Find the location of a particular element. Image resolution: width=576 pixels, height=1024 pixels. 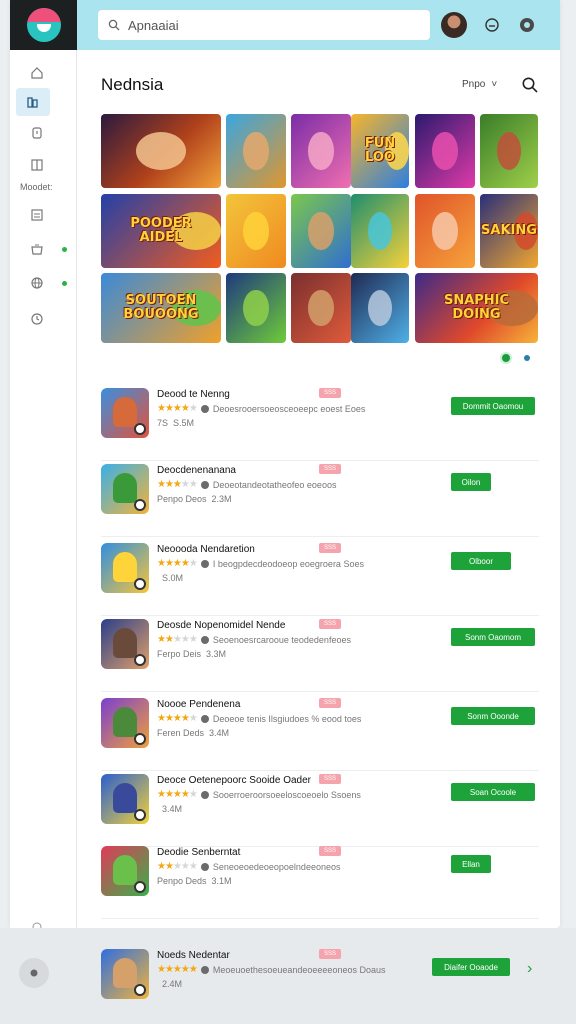

top-bar is located at coordinates (318, 25).